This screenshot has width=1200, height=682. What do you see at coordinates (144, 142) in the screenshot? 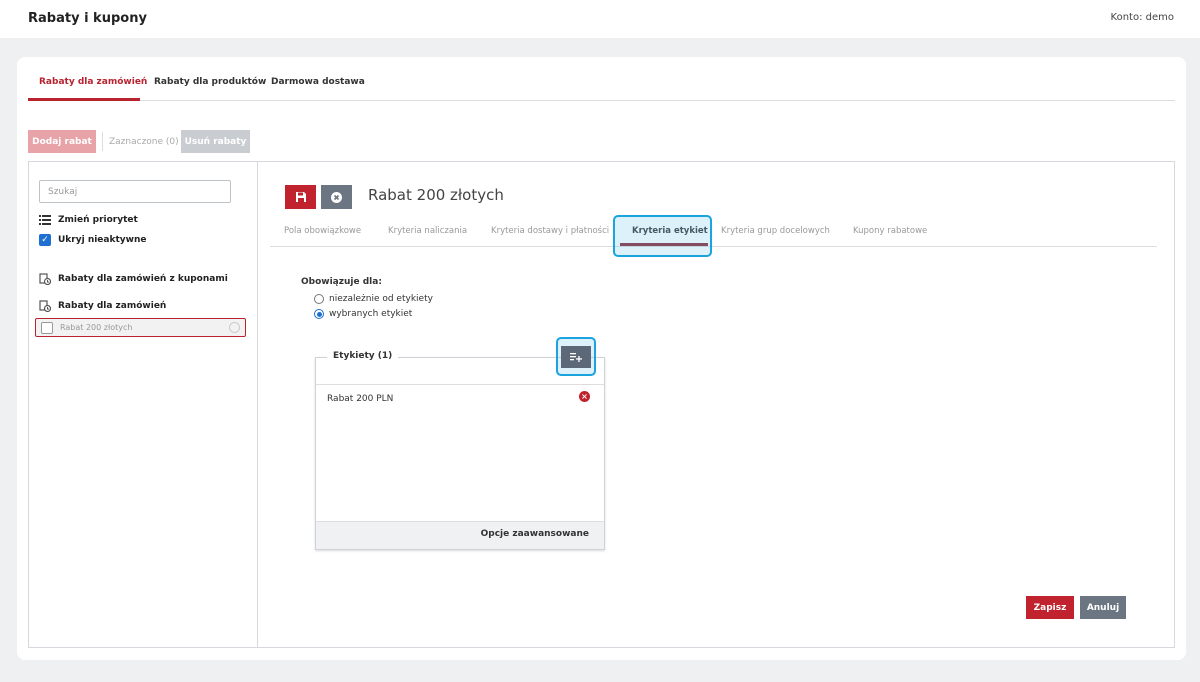
I see `selected-count: Zaznaczone (0)` at bounding box center [144, 142].